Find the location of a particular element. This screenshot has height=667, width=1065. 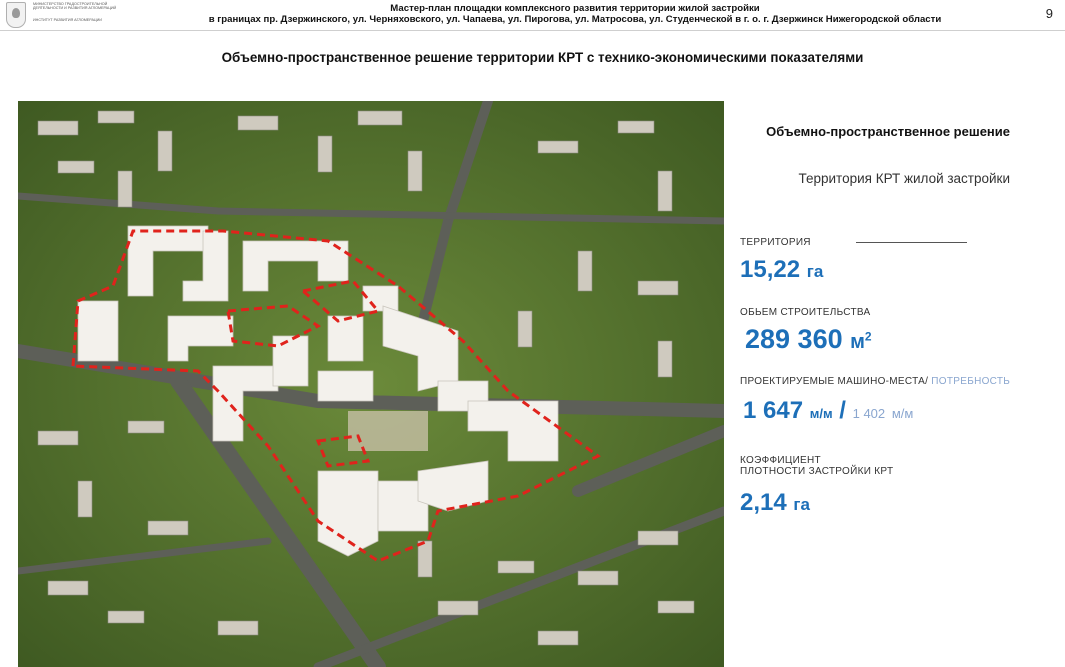

construction-number: 289 360 is located at coordinates (794, 339).